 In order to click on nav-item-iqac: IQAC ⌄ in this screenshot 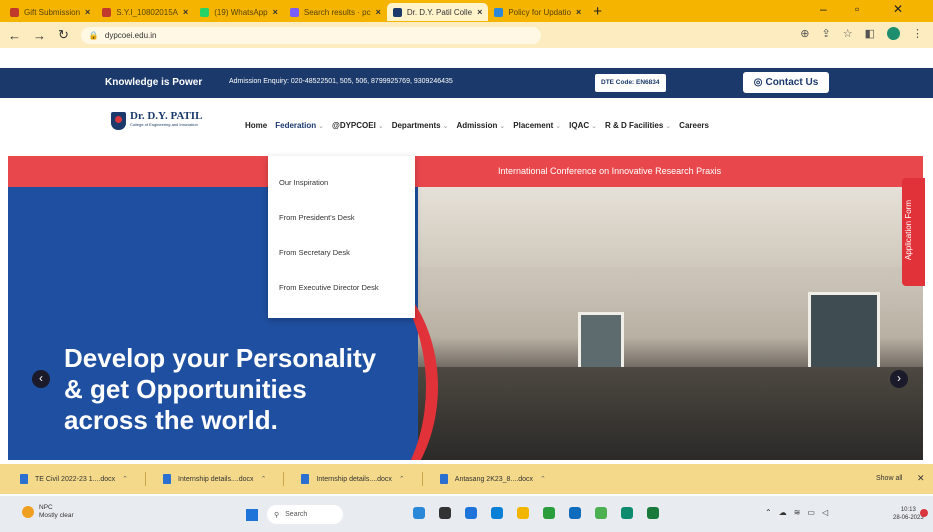, I will do `click(583, 125)`.